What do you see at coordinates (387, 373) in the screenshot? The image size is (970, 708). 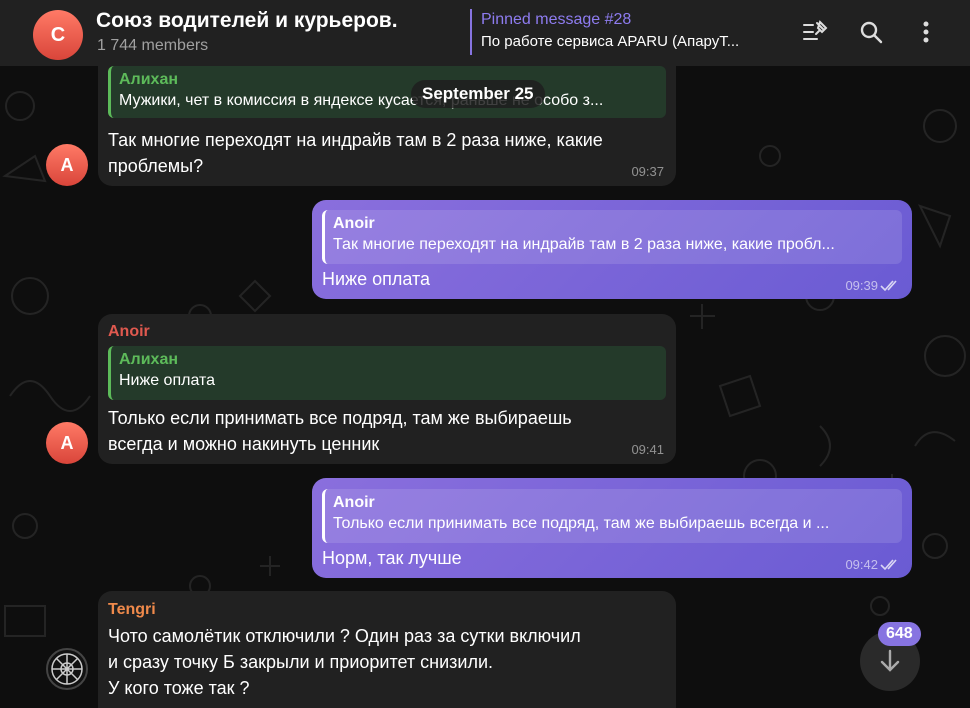 I see `reply-preview: Алихан Ниже оплата` at bounding box center [387, 373].